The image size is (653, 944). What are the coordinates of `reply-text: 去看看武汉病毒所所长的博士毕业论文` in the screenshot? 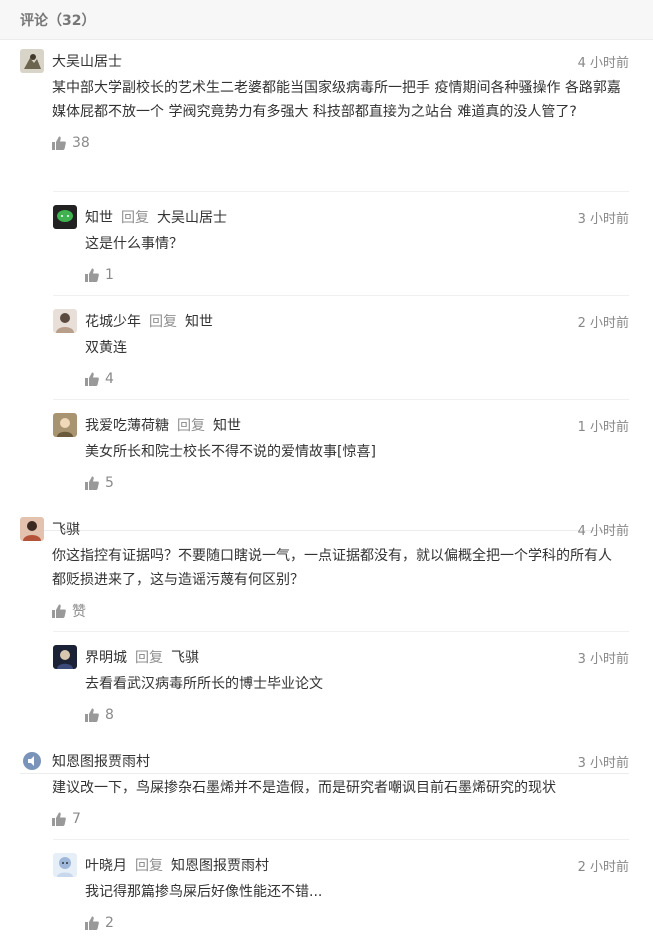 It's located at (204, 684).